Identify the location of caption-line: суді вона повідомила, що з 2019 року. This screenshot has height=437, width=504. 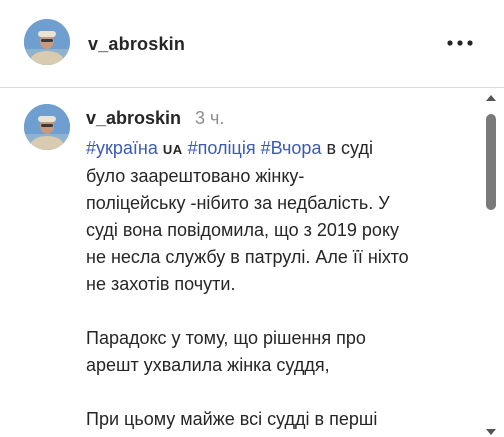
(243, 230).